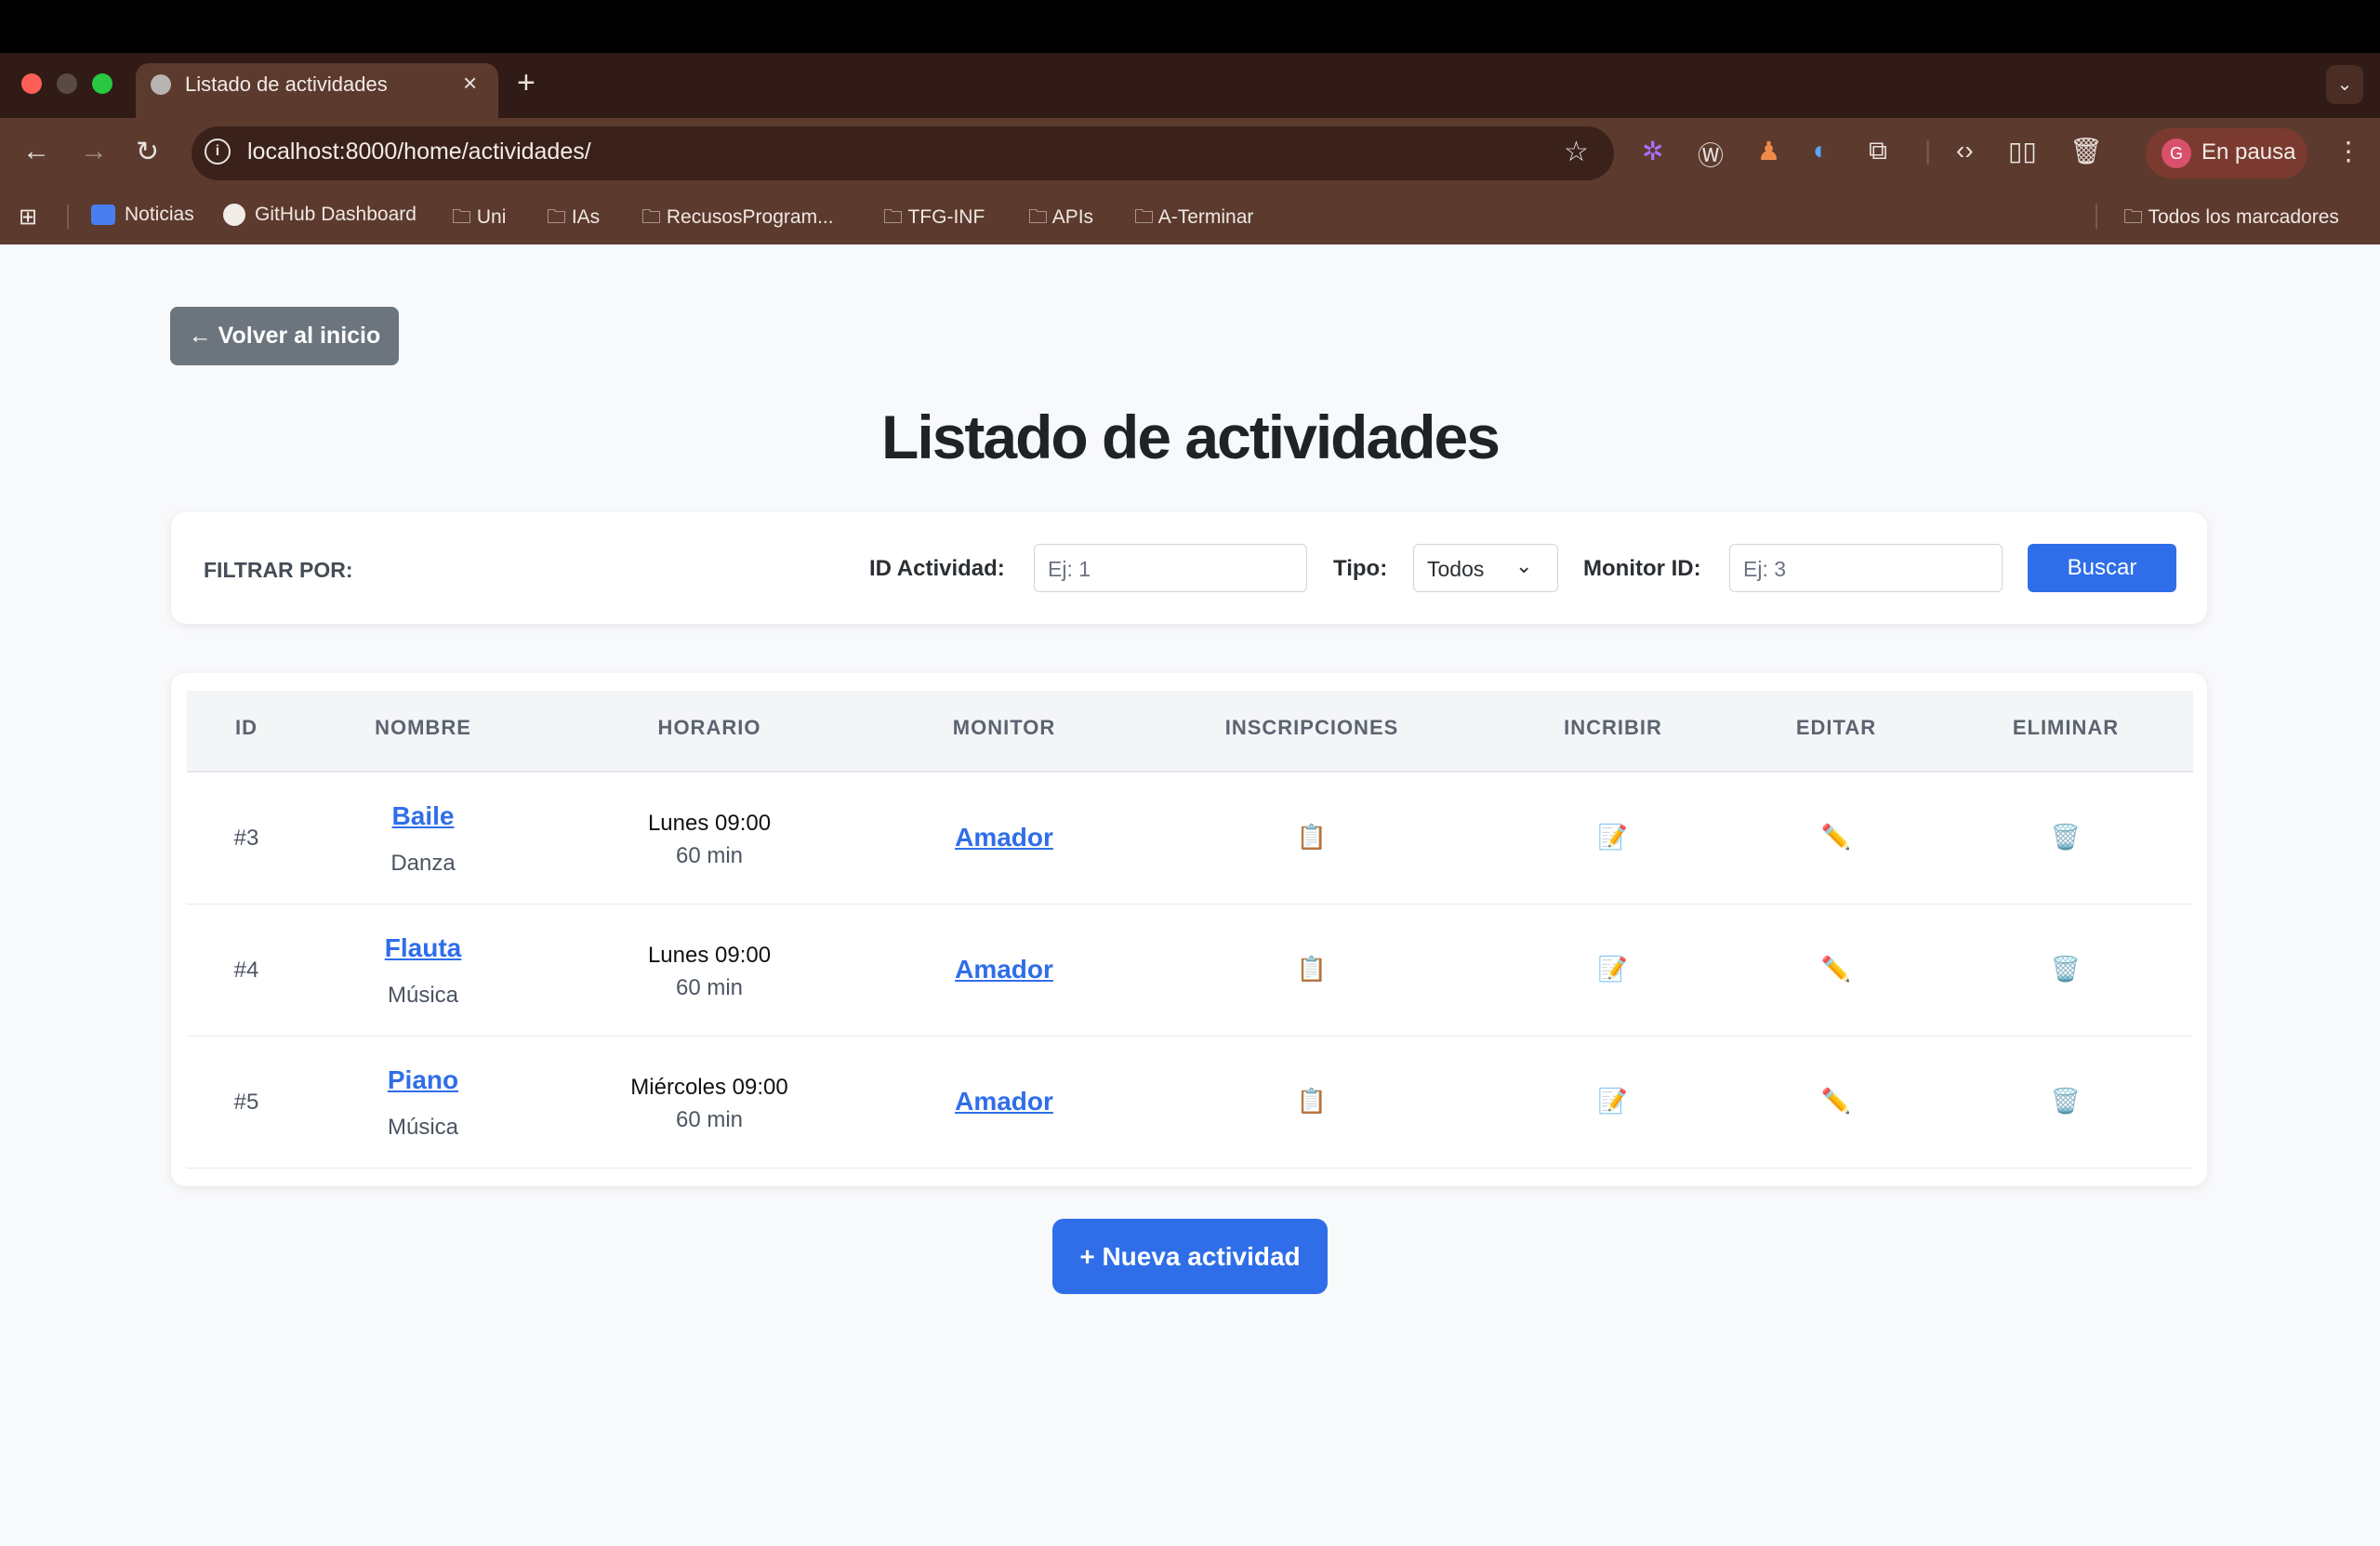 The width and height of the screenshot is (2380, 1546). I want to click on forward-arrow-icon: →, so click(94, 151).